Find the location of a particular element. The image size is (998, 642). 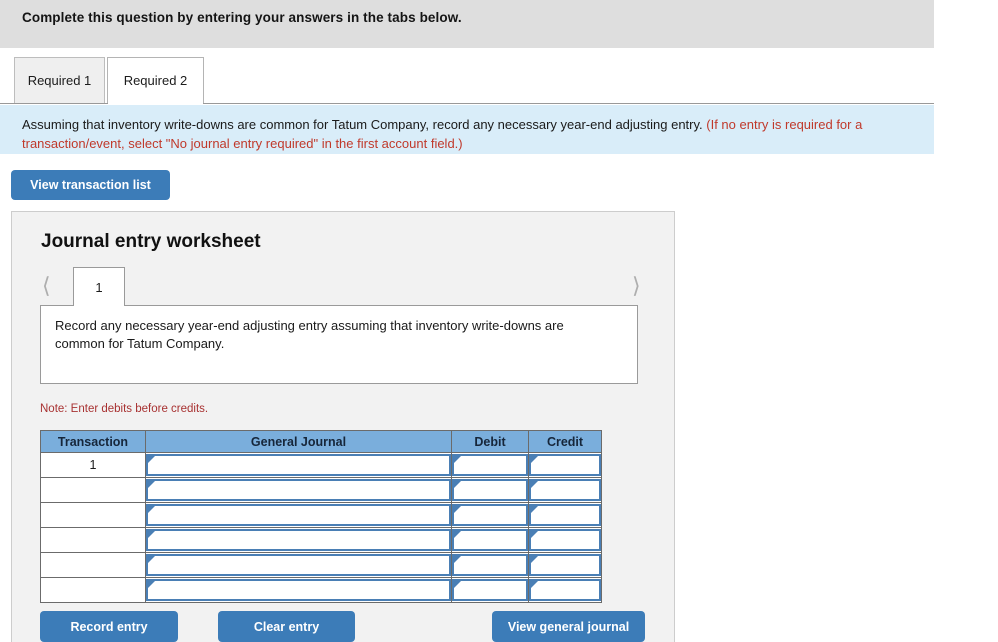

view-general-journal-button: View general journal is located at coordinates (568, 626).